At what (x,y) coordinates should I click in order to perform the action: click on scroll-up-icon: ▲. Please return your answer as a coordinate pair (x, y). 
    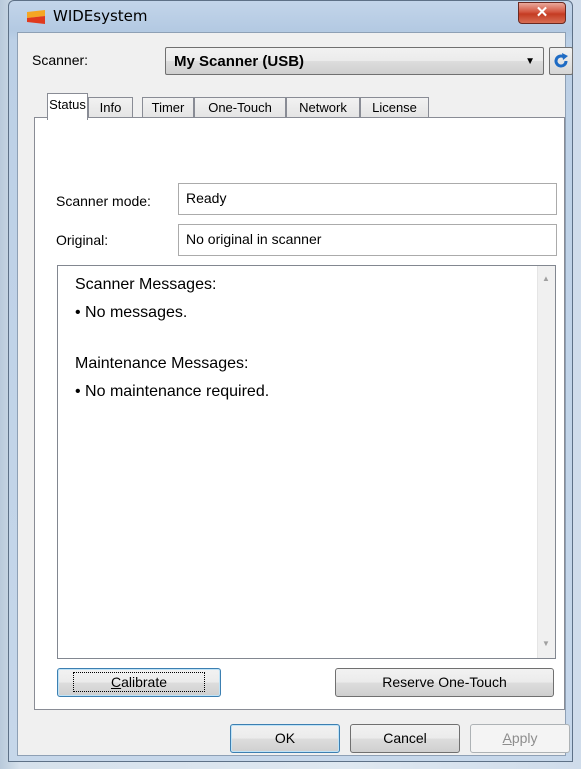
    Looking at the image, I should click on (546, 278).